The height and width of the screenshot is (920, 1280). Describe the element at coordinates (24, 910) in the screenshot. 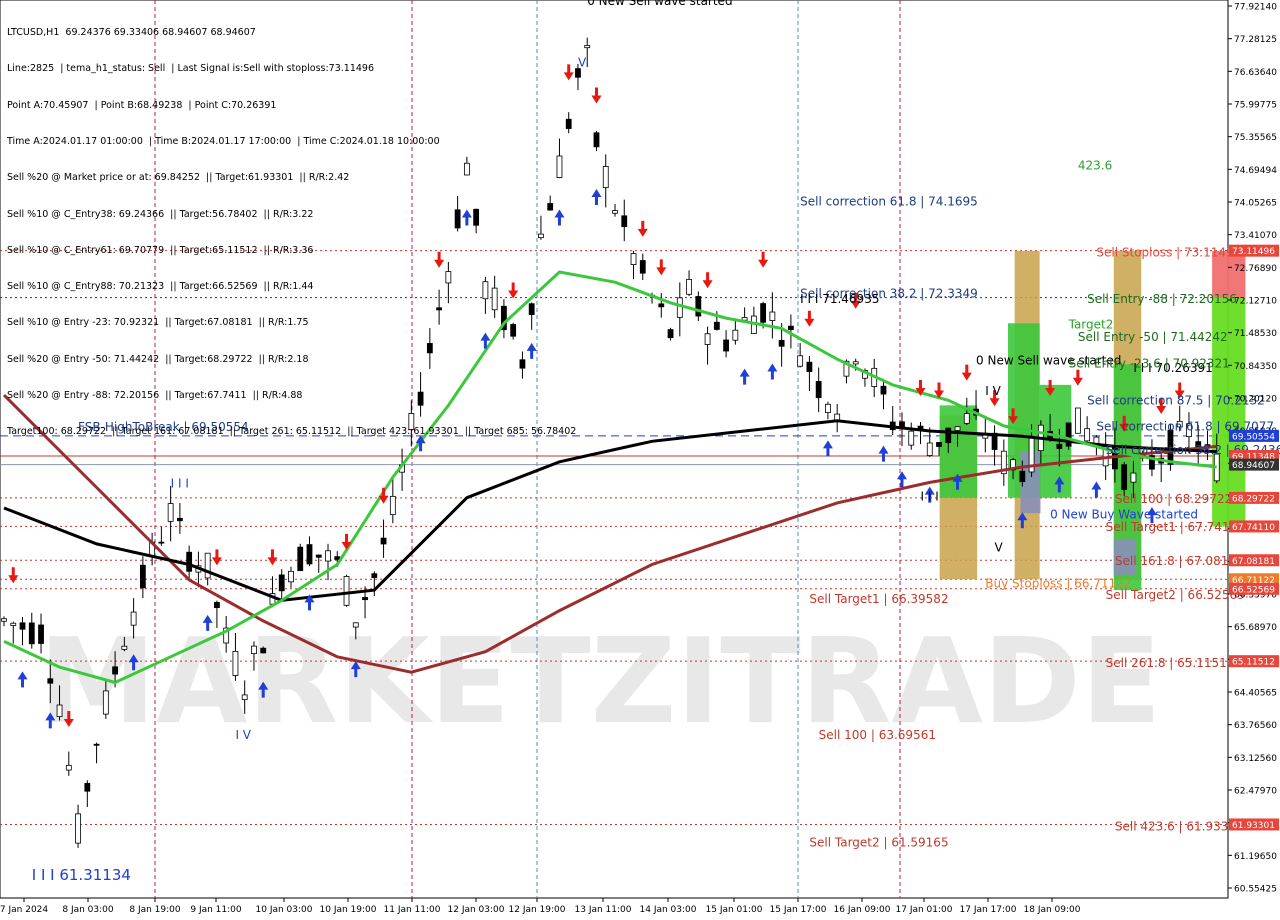

I see `x-tick-label: 7 Jan 2024` at that location.